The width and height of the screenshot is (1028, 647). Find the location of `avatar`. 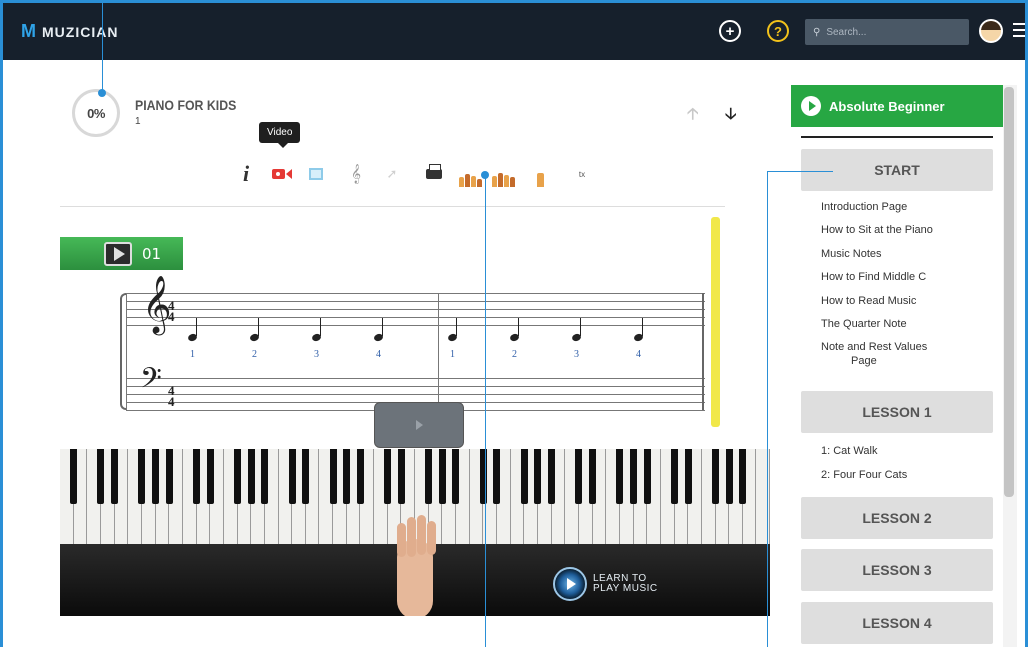

avatar is located at coordinates (991, 31).